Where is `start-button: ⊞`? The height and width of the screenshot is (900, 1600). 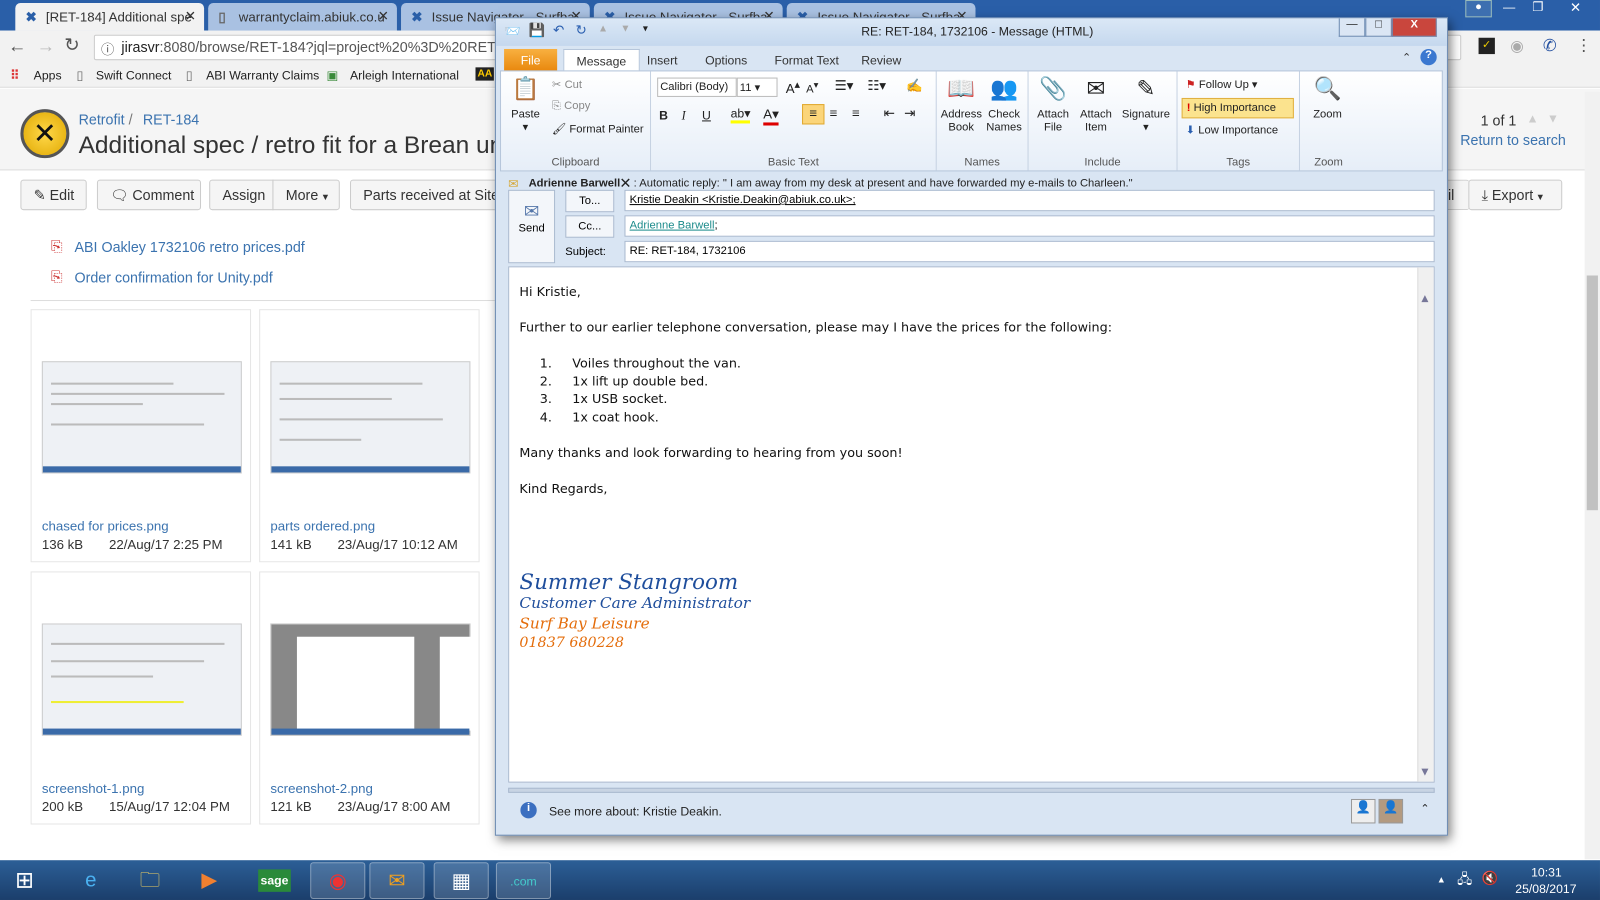
start-button: ⊞ is located at coordinates (24, 880).